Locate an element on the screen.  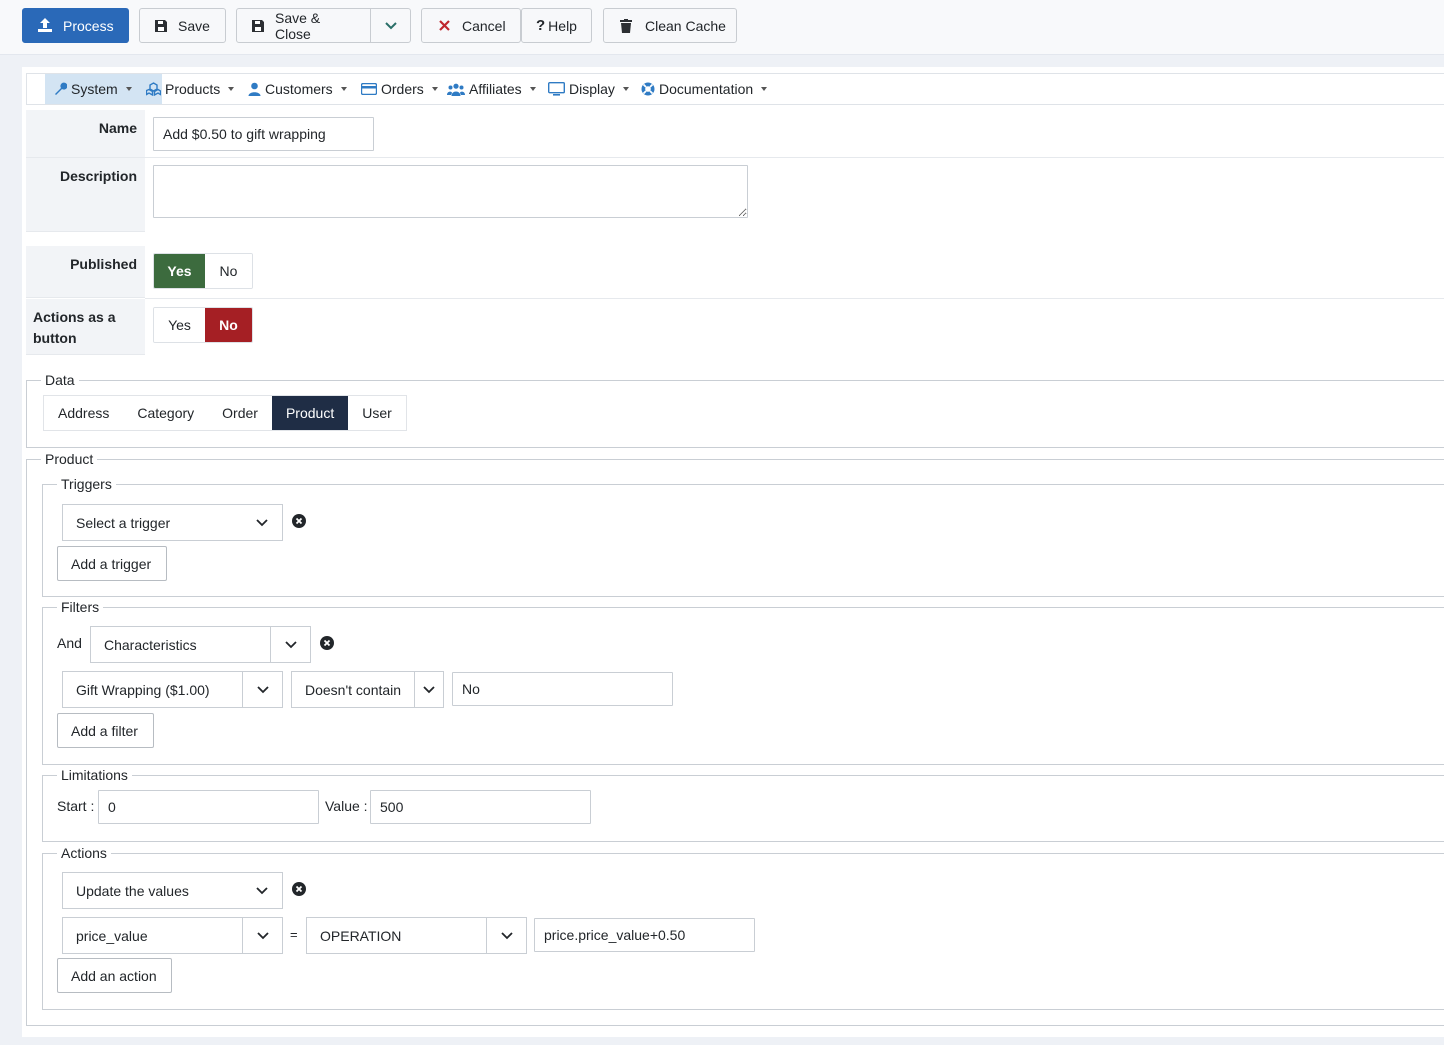
credit-card-icon is located at coordinates (369, 89).